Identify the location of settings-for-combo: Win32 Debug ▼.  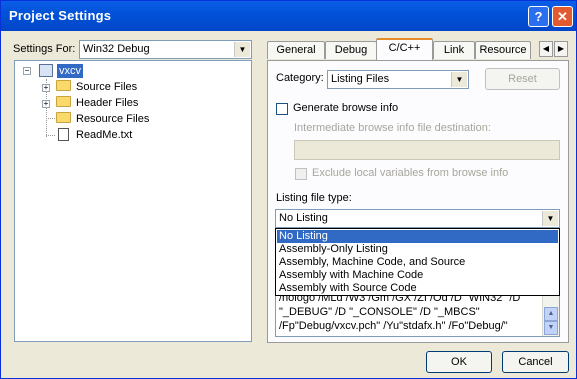
(165, 49).